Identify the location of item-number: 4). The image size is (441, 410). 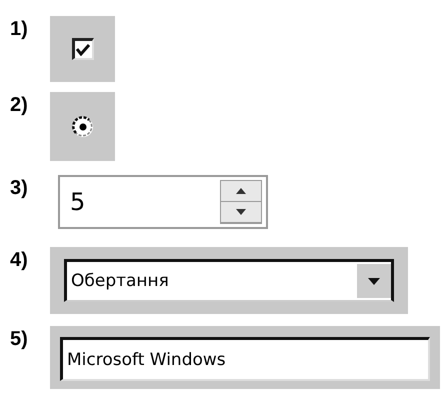
(19, 260).